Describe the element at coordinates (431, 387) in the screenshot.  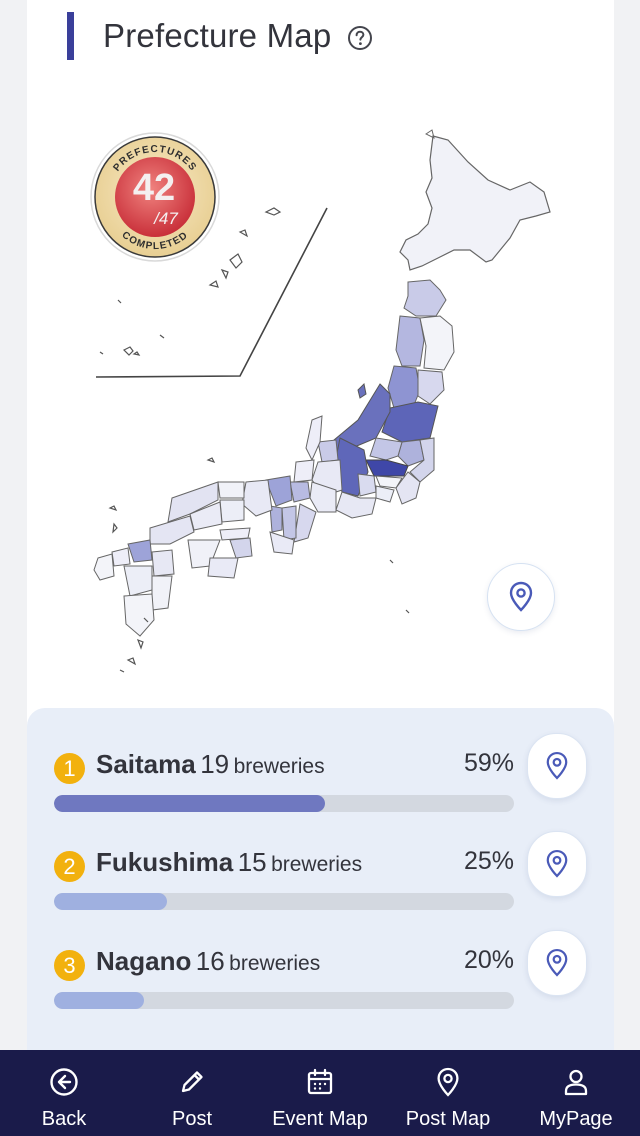
I see `prefecture-miyagi` at that location.